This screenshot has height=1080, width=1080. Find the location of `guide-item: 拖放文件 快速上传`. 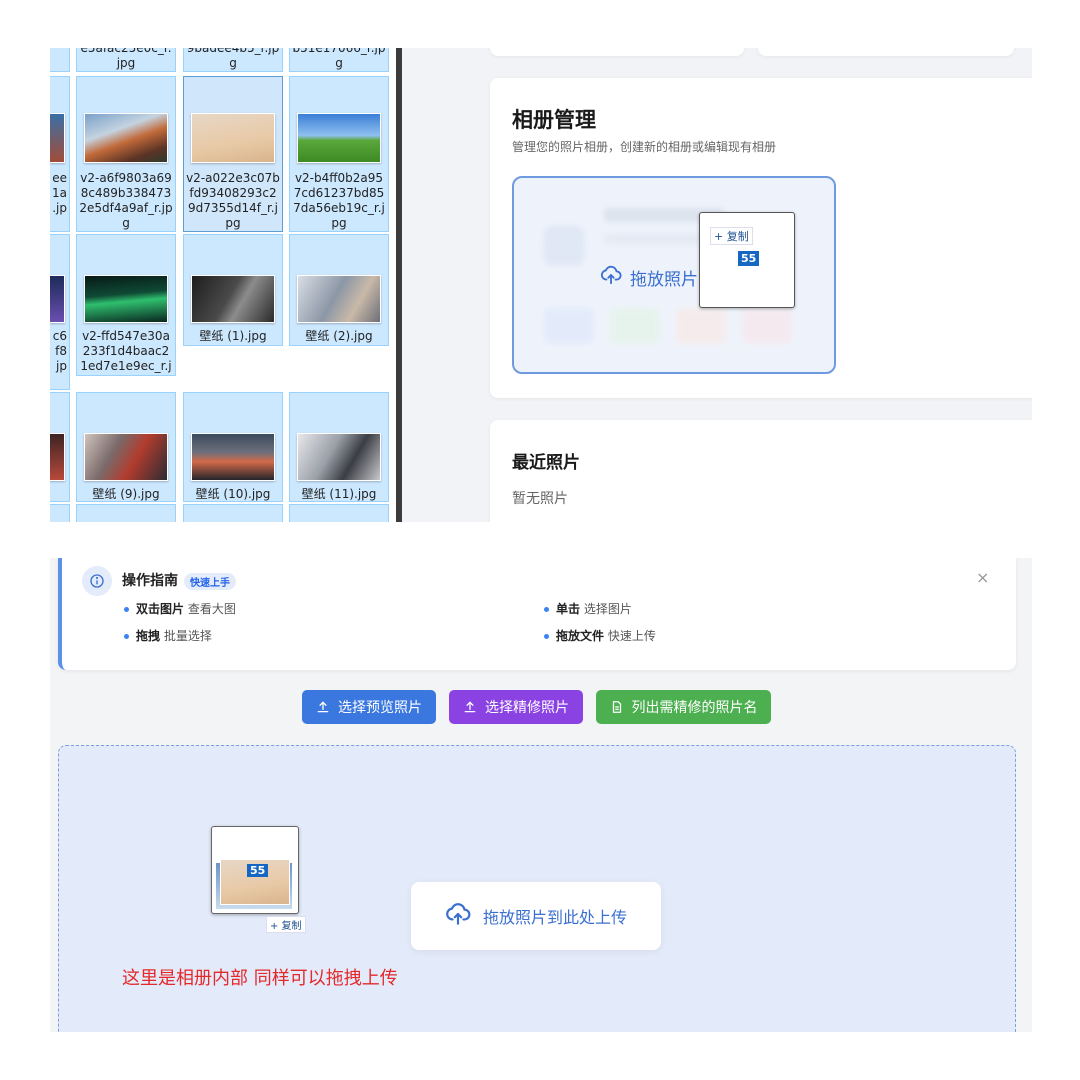

guide-item: 拖放文件 快速上传 is located at coordinates (600, 635).